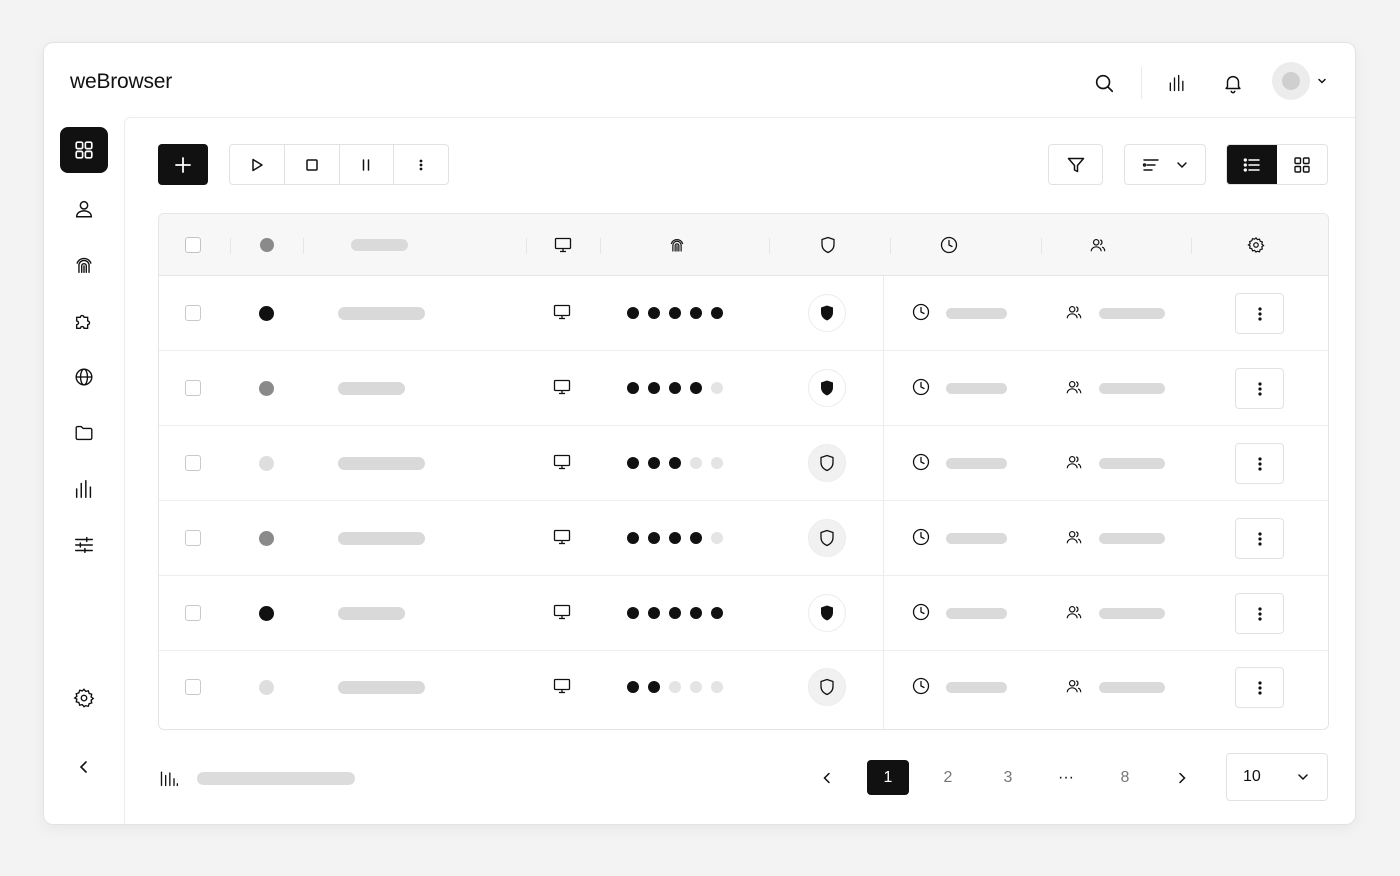 The width and height of the screenshot is (1400, 876). I want to click on page-button-3: 3, so click(1008, 777).